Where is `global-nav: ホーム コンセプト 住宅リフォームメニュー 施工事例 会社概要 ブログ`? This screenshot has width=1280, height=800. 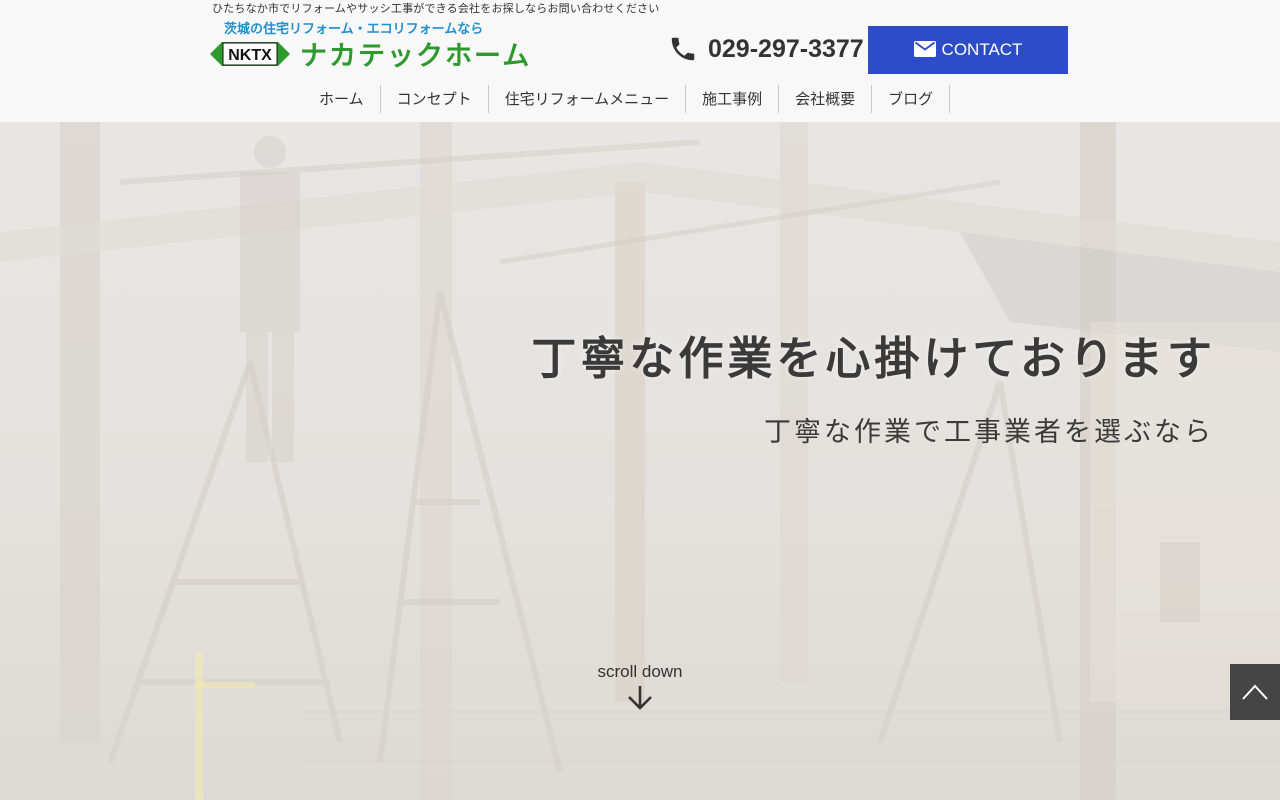
global-nav: ホーム コンセプト 住宅リフォームメニュー 施工事例 会社概要 ブログ is located at coordinates (627, 99).